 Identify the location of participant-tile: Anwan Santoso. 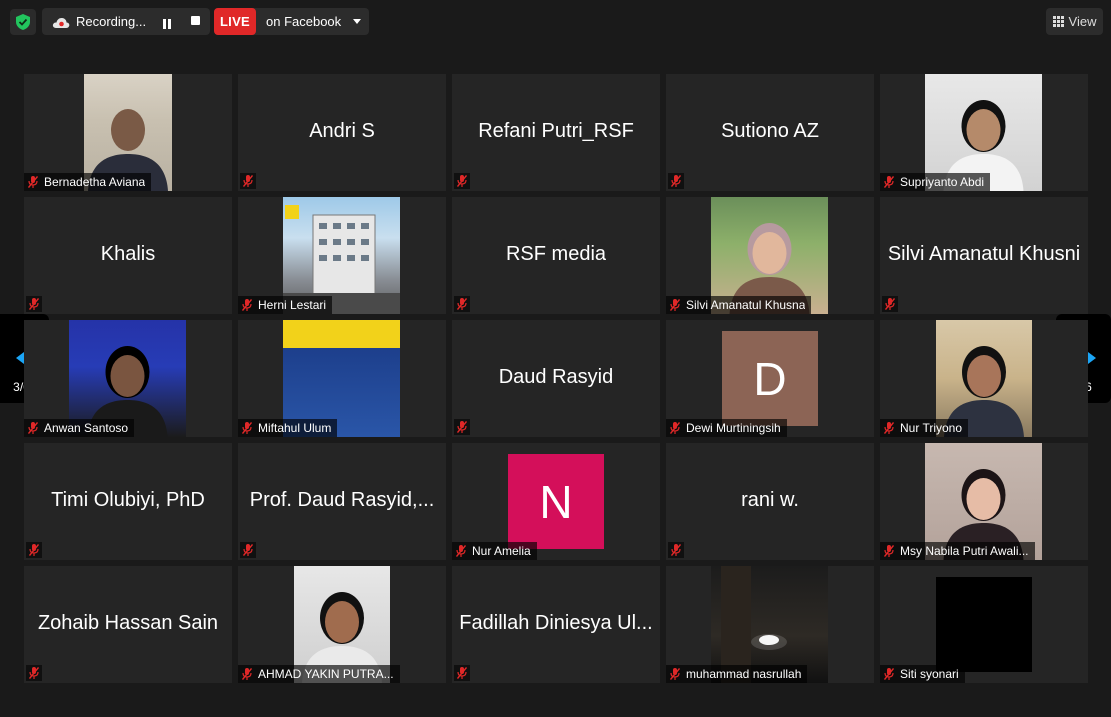
(128, 378).